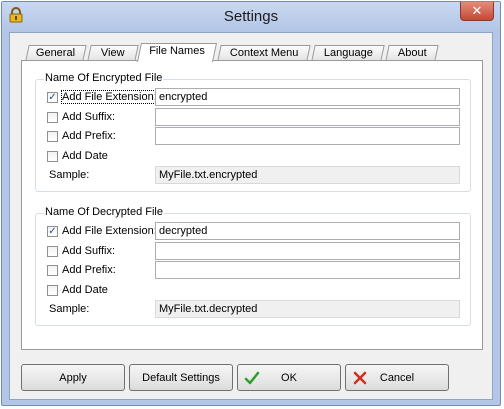  I want to click on button-label: Cancel, so click(397, 377).